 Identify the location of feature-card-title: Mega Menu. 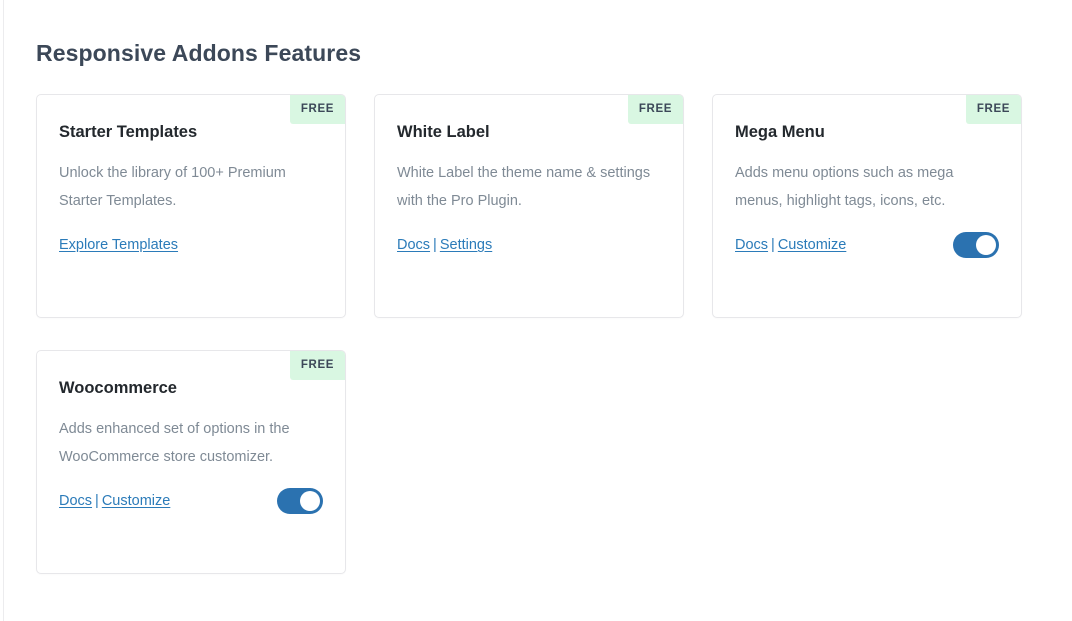
(780, 132).